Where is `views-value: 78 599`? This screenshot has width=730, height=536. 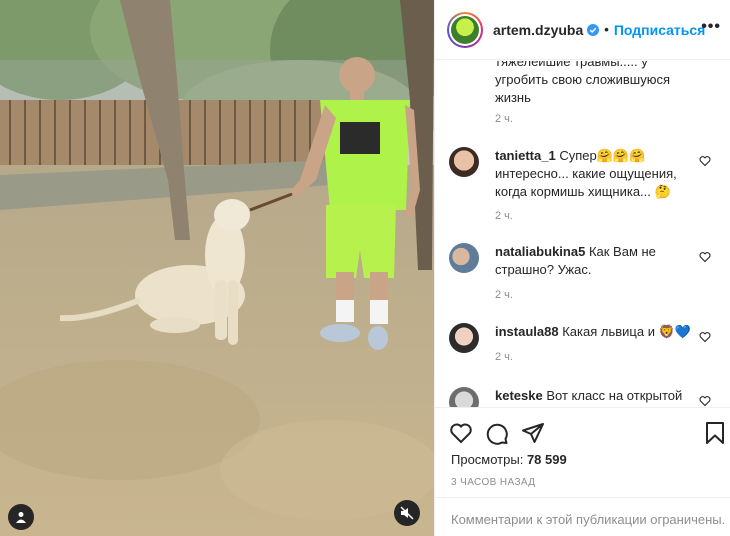 views-value: 78 599 is located at coordinates (546, 459).